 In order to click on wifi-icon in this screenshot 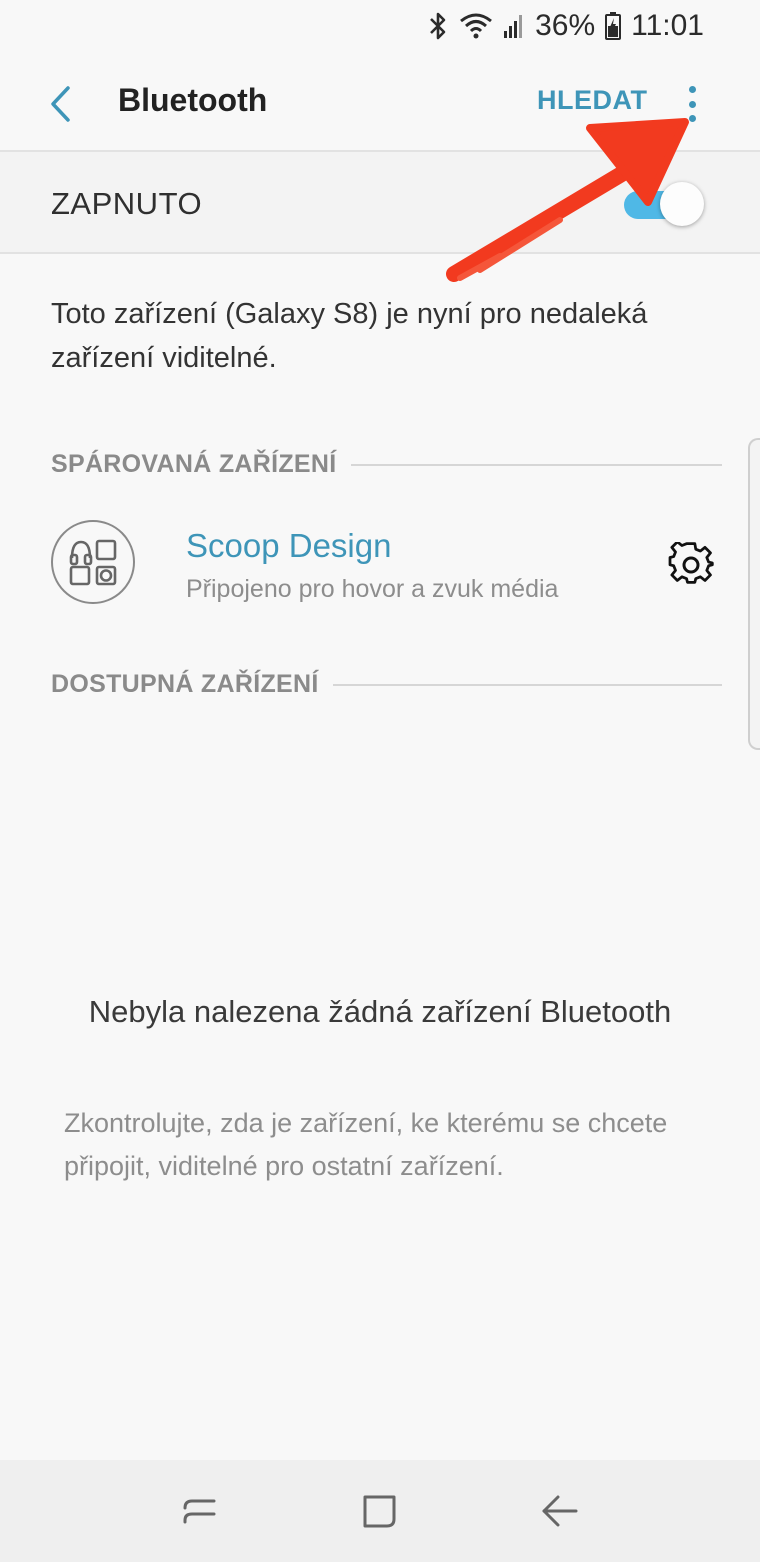, I will do `click(476, 26)`.